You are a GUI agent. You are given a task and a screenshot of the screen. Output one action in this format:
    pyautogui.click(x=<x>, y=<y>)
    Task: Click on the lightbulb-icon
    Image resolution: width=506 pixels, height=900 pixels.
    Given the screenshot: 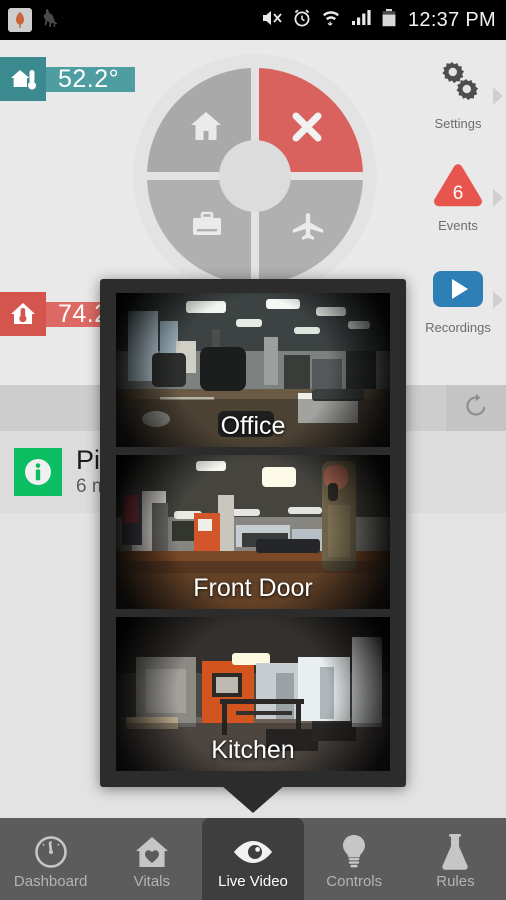 What is the action you would take?
    pyautogui.click(x=354, y=852)
    